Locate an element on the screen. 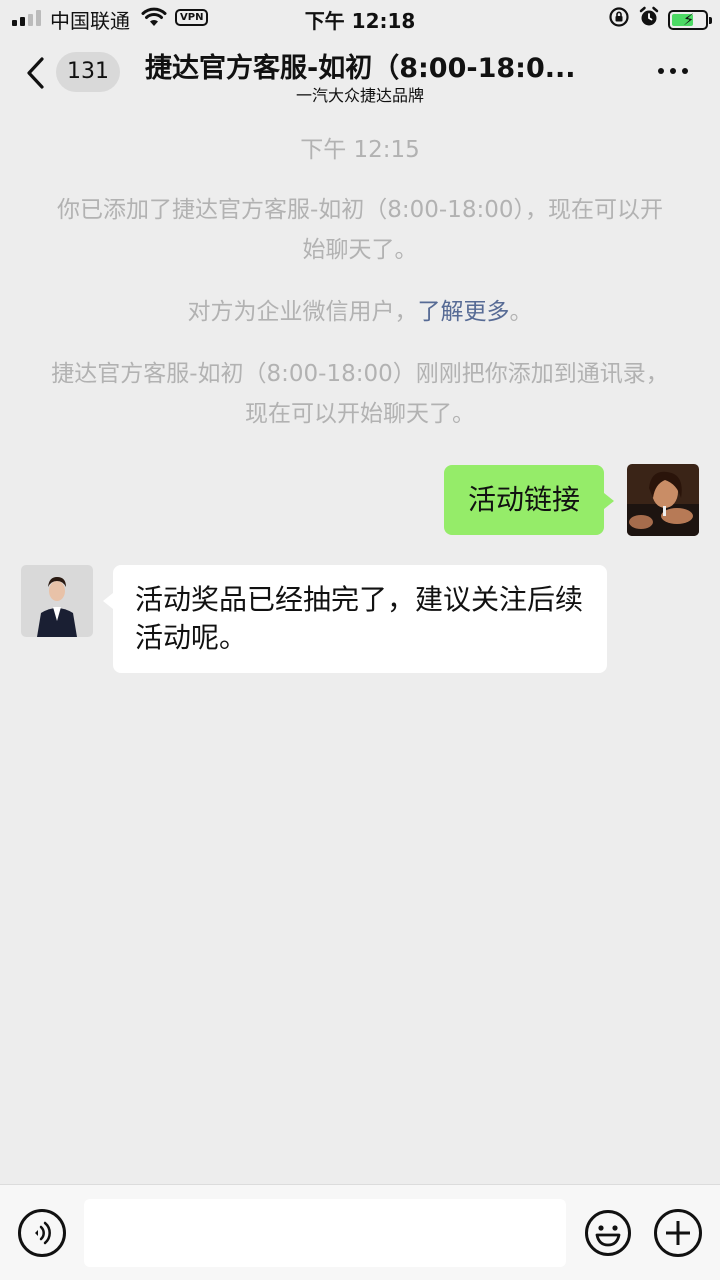 The width and height of the screenshot is (720, 1280). learn-more-link: 了解更多 is located at coordinates (464, 312).